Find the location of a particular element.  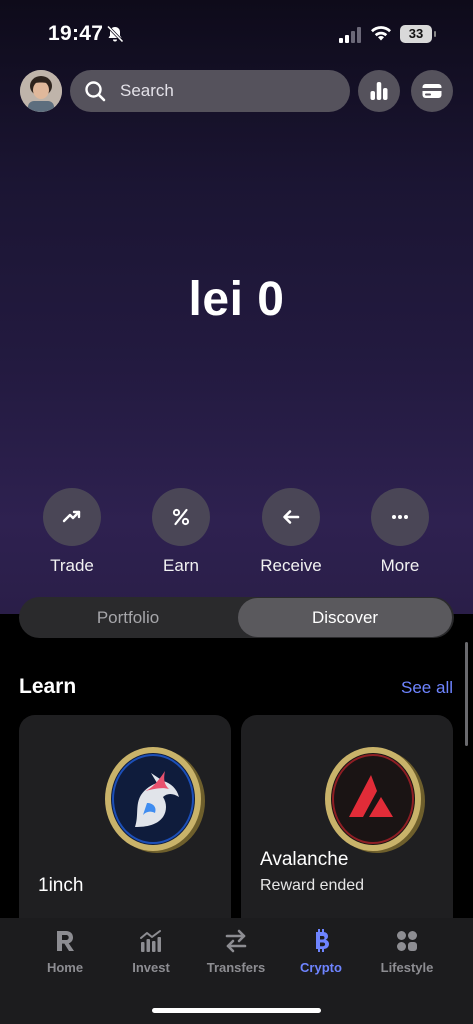

card-icon is located at coordinates (432, 91).